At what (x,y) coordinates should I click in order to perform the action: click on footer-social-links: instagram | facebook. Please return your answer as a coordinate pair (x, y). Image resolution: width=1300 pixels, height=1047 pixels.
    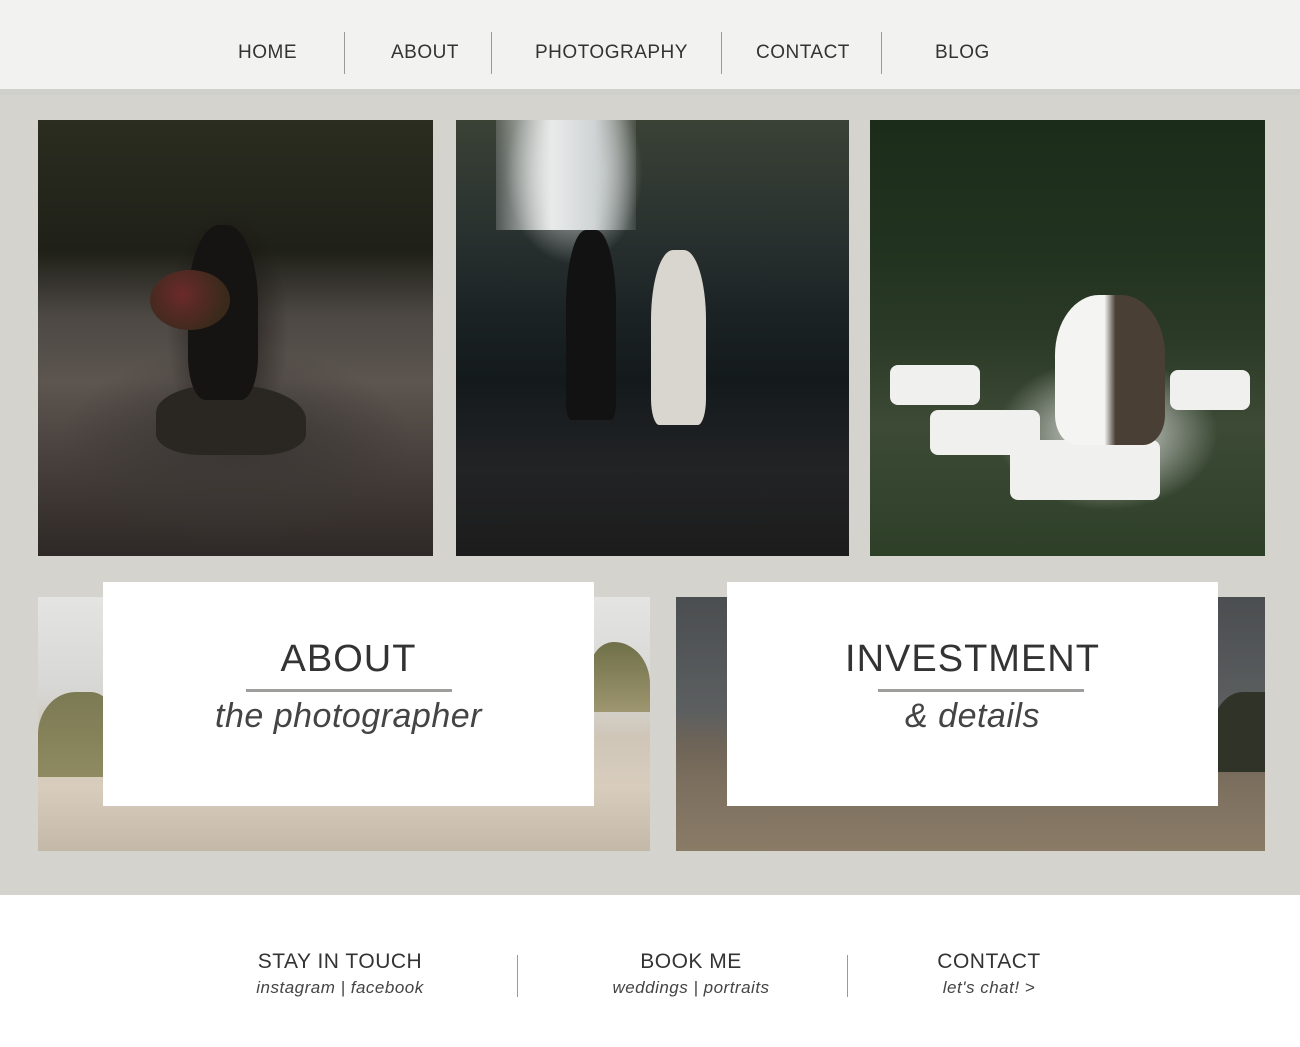
    Looking at the image, I should click on (340, 988).